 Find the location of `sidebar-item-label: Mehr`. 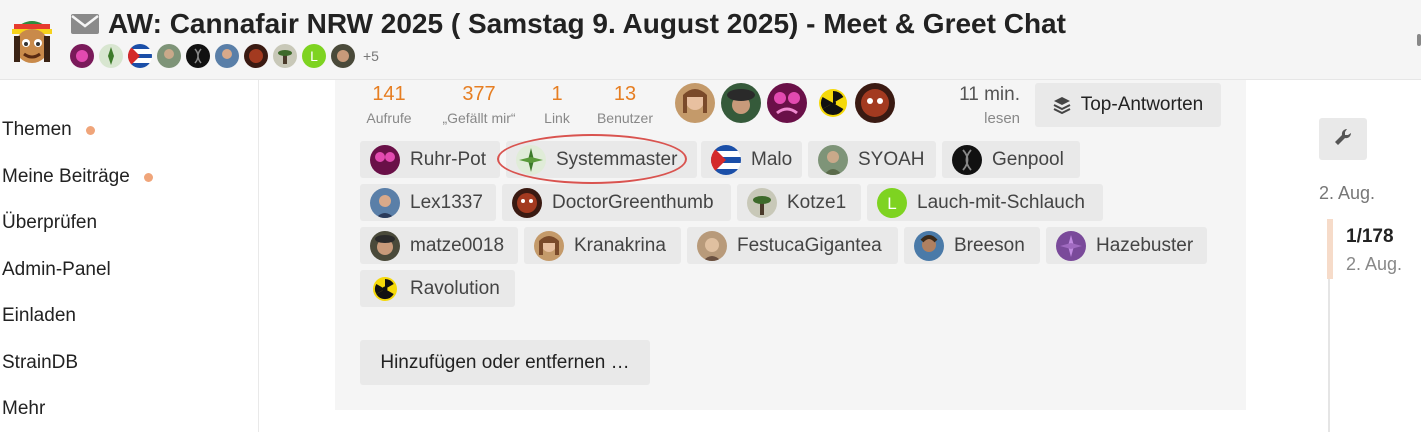

sidebar-item-label: Mehr is located at coordinates (24, 408).